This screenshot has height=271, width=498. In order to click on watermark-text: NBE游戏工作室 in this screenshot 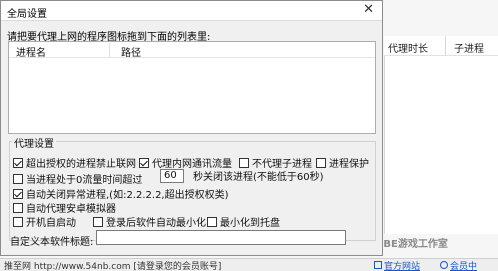, I will do `click(411, 244)`.